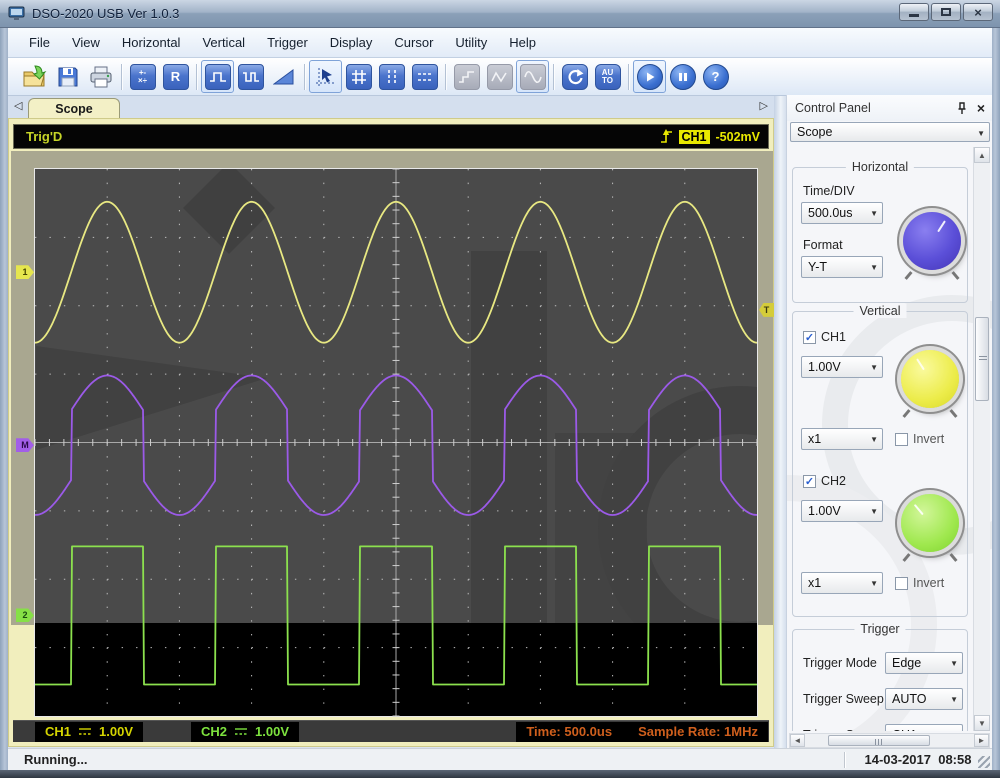 This screenshot has height=778, width=1000. I want to click on close-button: ×, so click(978, 12).